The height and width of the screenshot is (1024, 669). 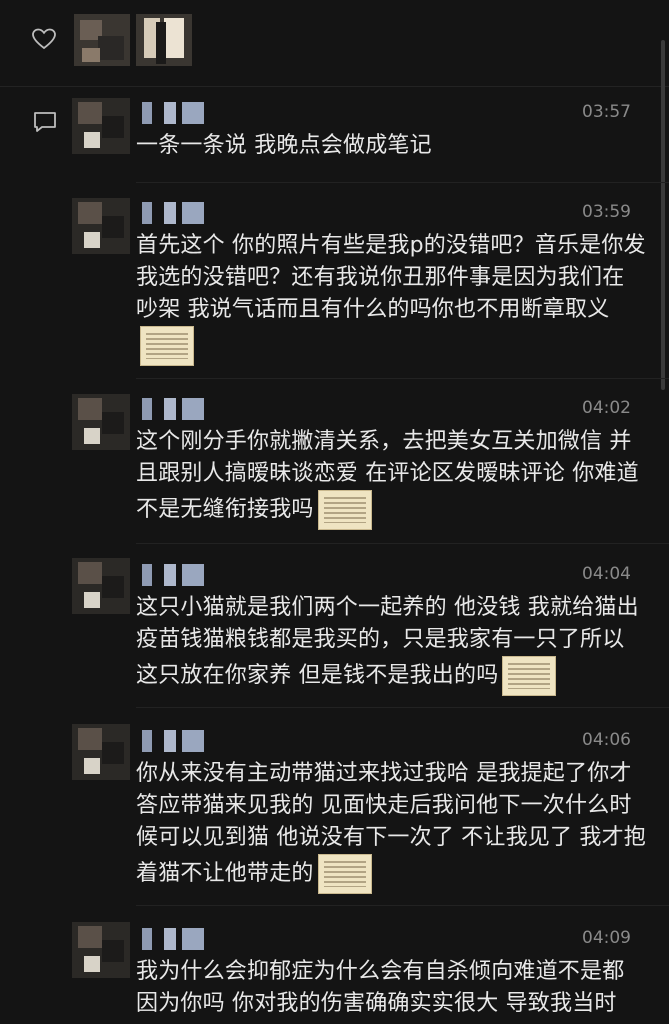 What do you see at coordinates (663, 215) in the screenshot?
I see `scrollbar` at bounding box center [663, 215].